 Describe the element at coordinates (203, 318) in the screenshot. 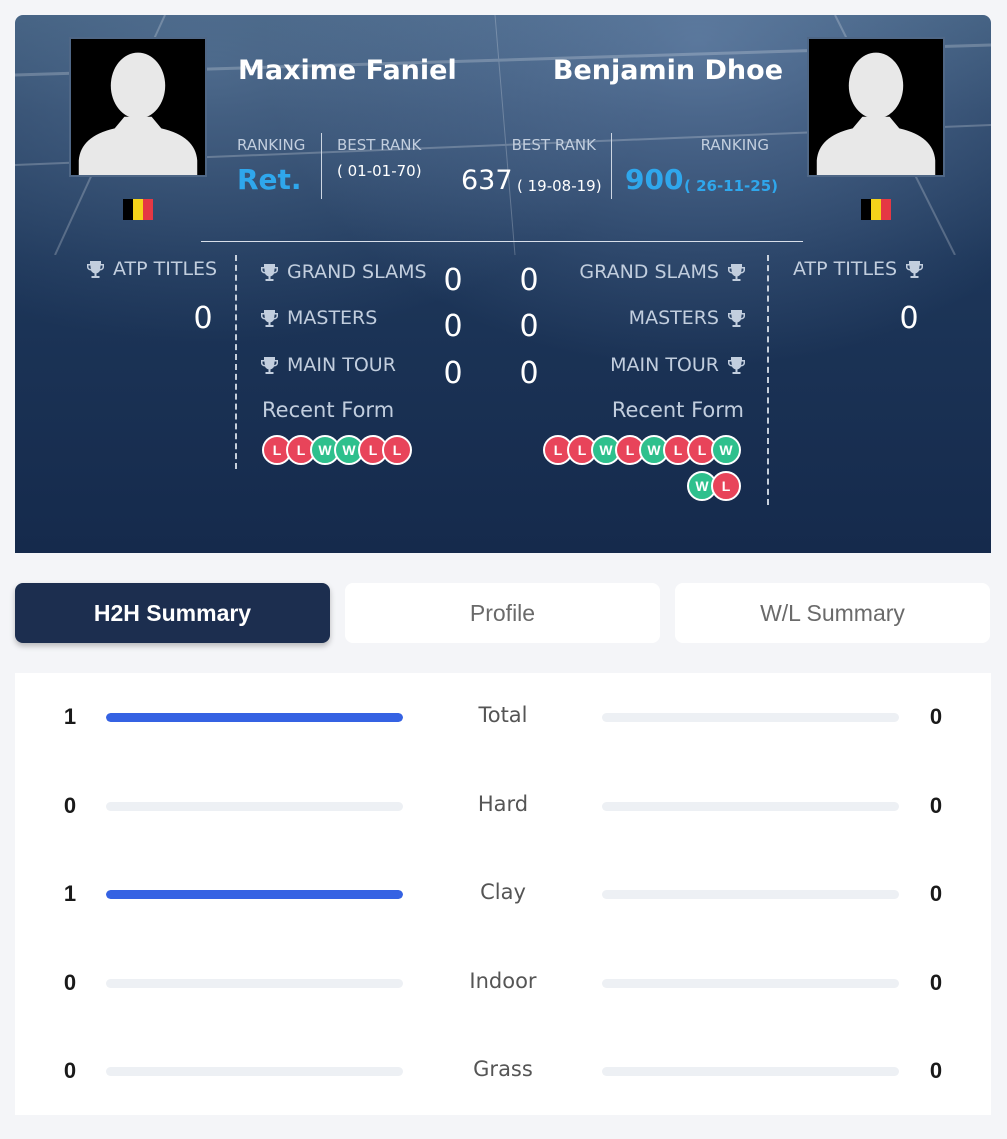

I see `player1-atp-titles: 0` at that location.